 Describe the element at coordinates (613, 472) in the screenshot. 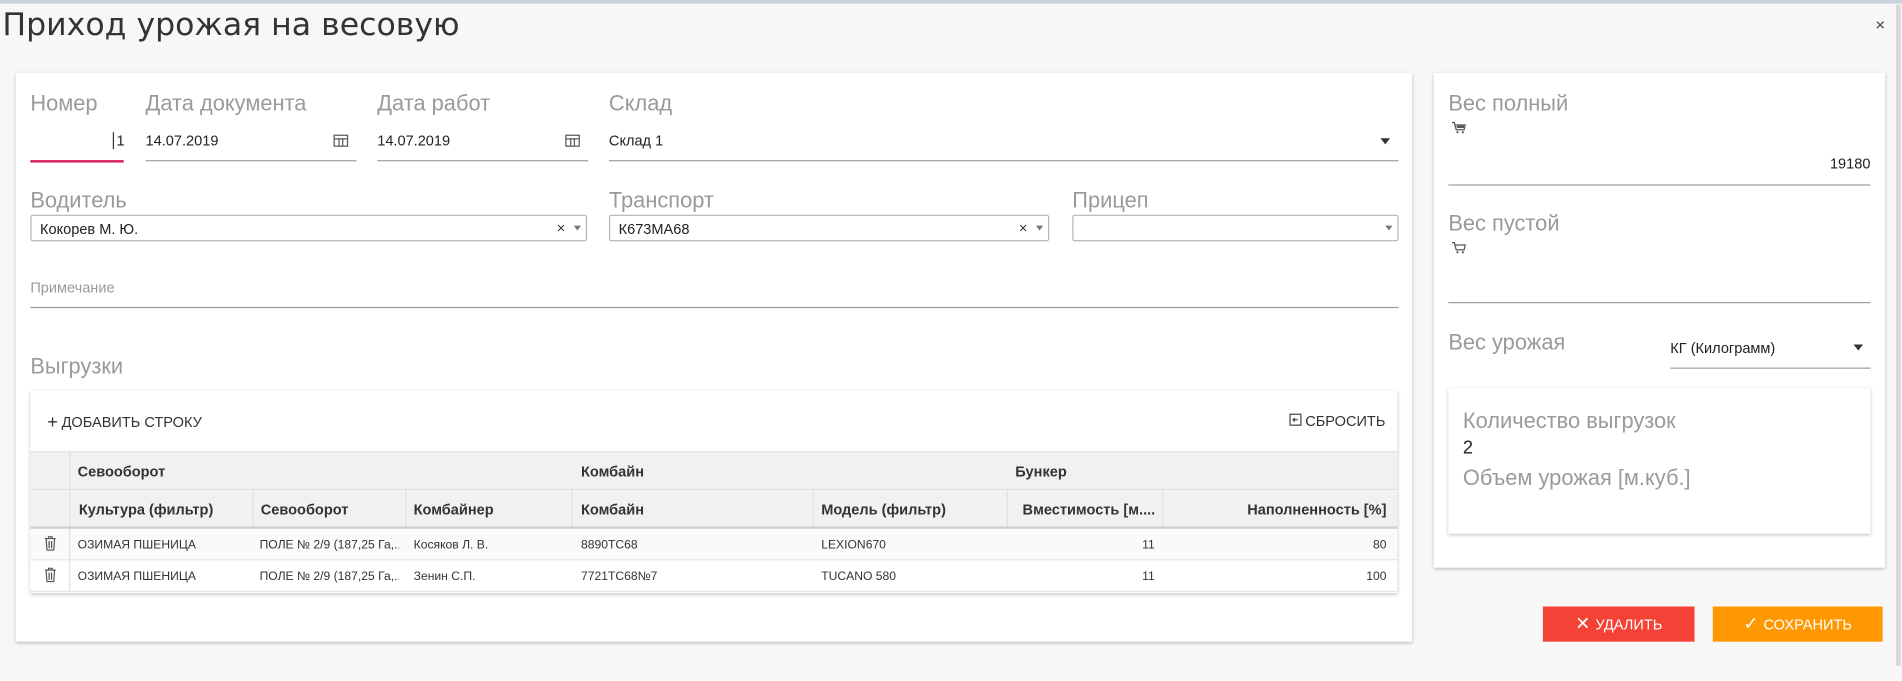

I see `group-header: Комбайн` at that location.